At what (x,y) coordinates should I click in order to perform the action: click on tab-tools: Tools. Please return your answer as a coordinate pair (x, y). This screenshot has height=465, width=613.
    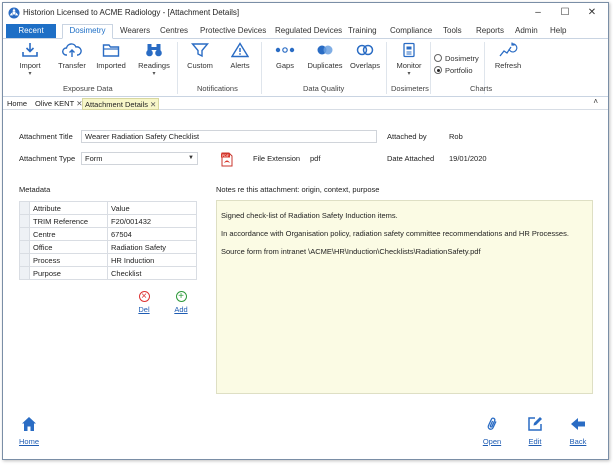
    Looking at the image, I should click on (452, 31).